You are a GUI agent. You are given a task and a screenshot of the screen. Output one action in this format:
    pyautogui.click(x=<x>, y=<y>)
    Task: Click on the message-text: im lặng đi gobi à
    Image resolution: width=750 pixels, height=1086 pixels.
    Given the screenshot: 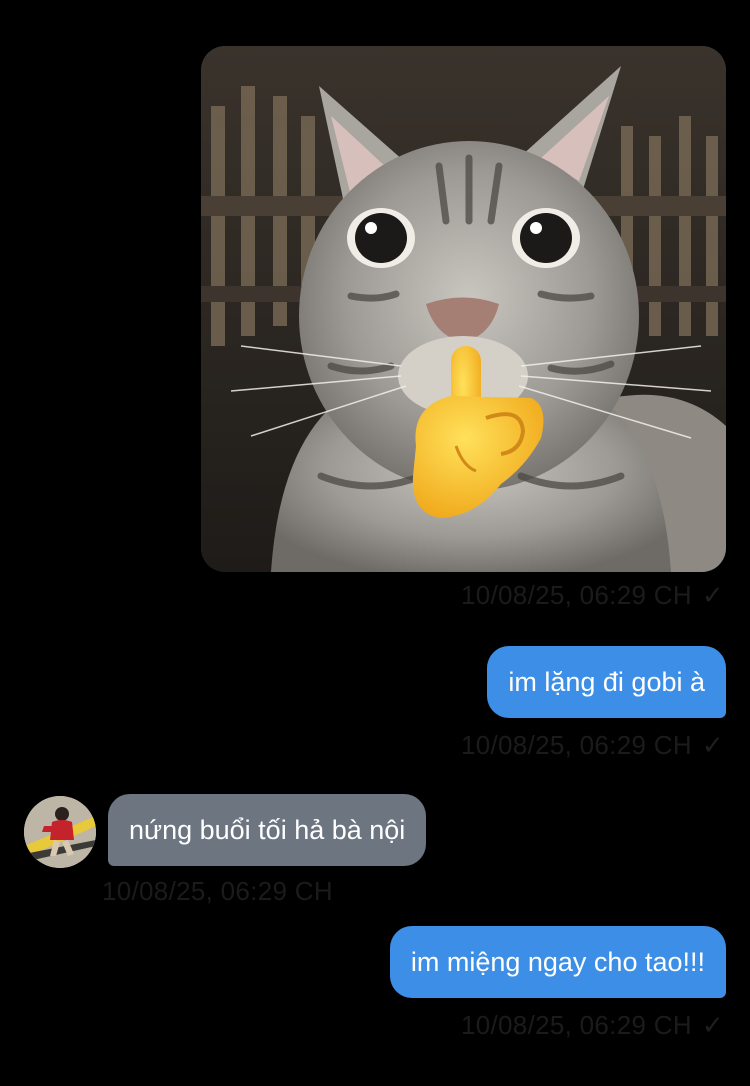 What is the action you would take?
    pyautogui.click(x=606, y=682)
    